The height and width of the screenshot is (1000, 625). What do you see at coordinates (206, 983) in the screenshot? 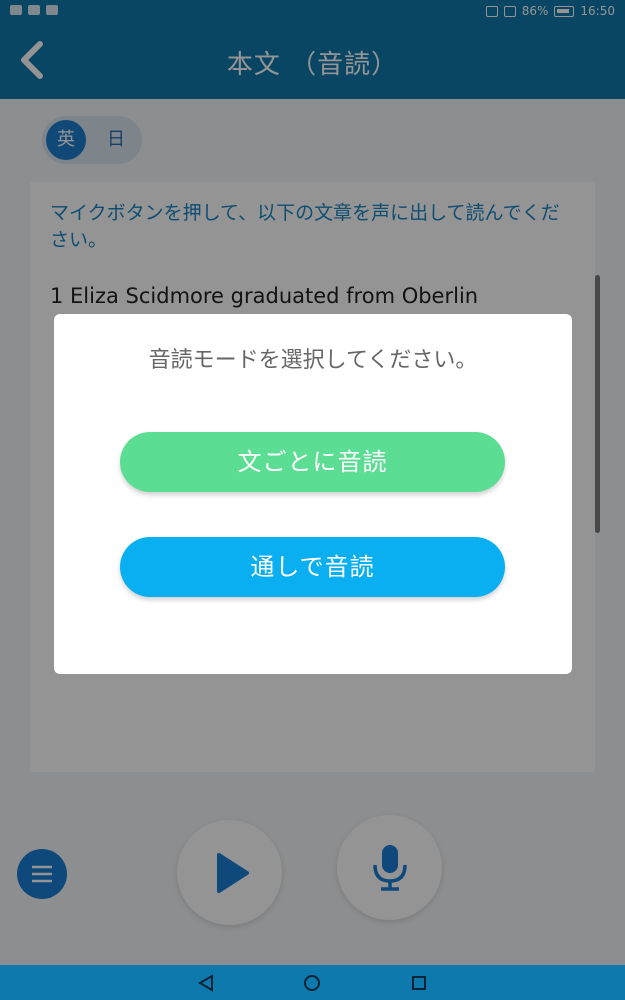
I see `nav-back-icon` at bounding box center [206, 983].